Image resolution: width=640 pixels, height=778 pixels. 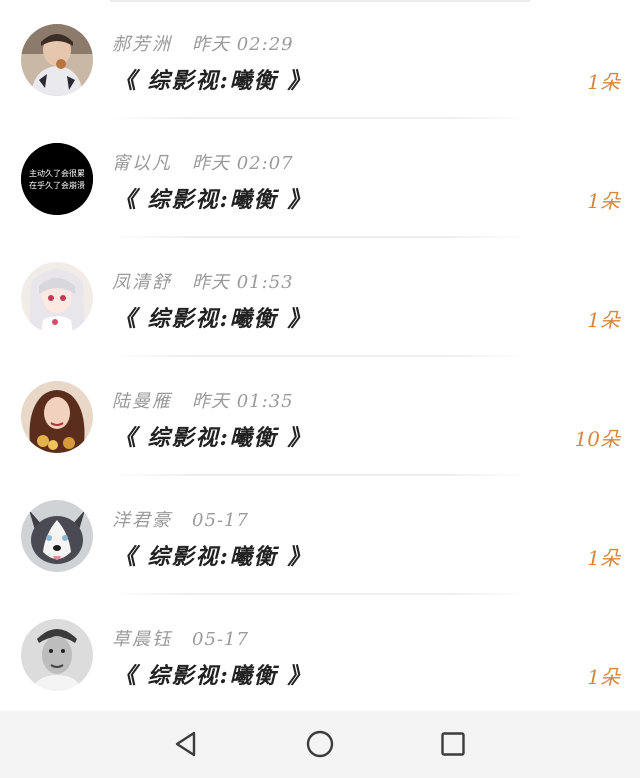 I want to click on young-man-avatar-image, so click(x=57, y=60).